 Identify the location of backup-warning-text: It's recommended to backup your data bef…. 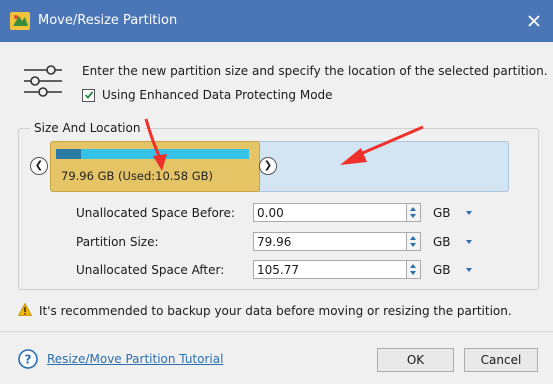
(275, 311).